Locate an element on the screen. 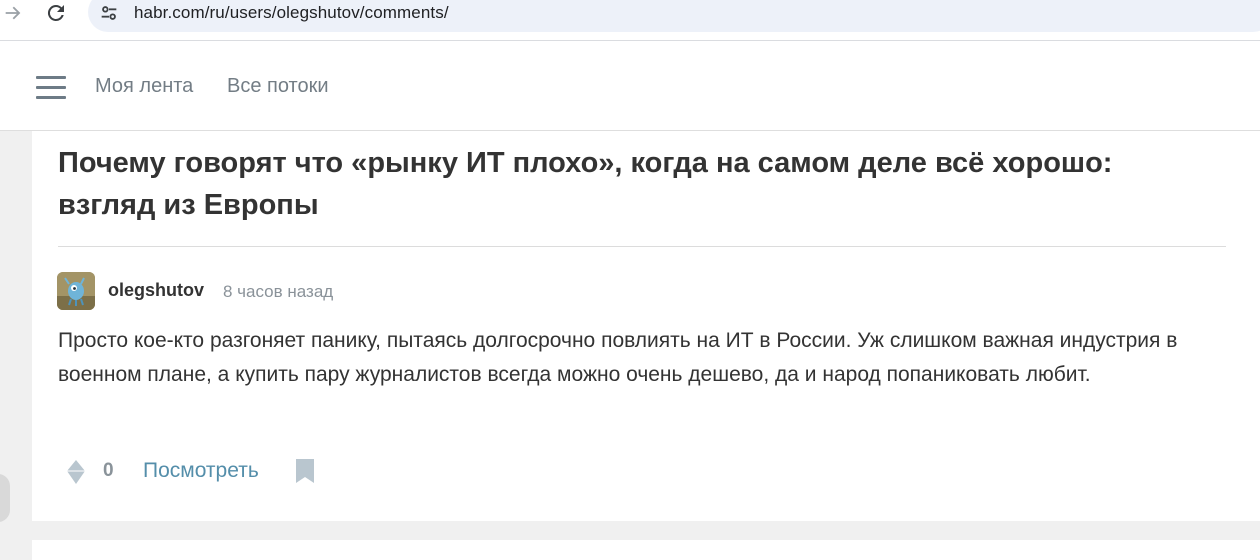 The image size is (1260, 560). bookmark-icon is located at coordinates (305, 471).